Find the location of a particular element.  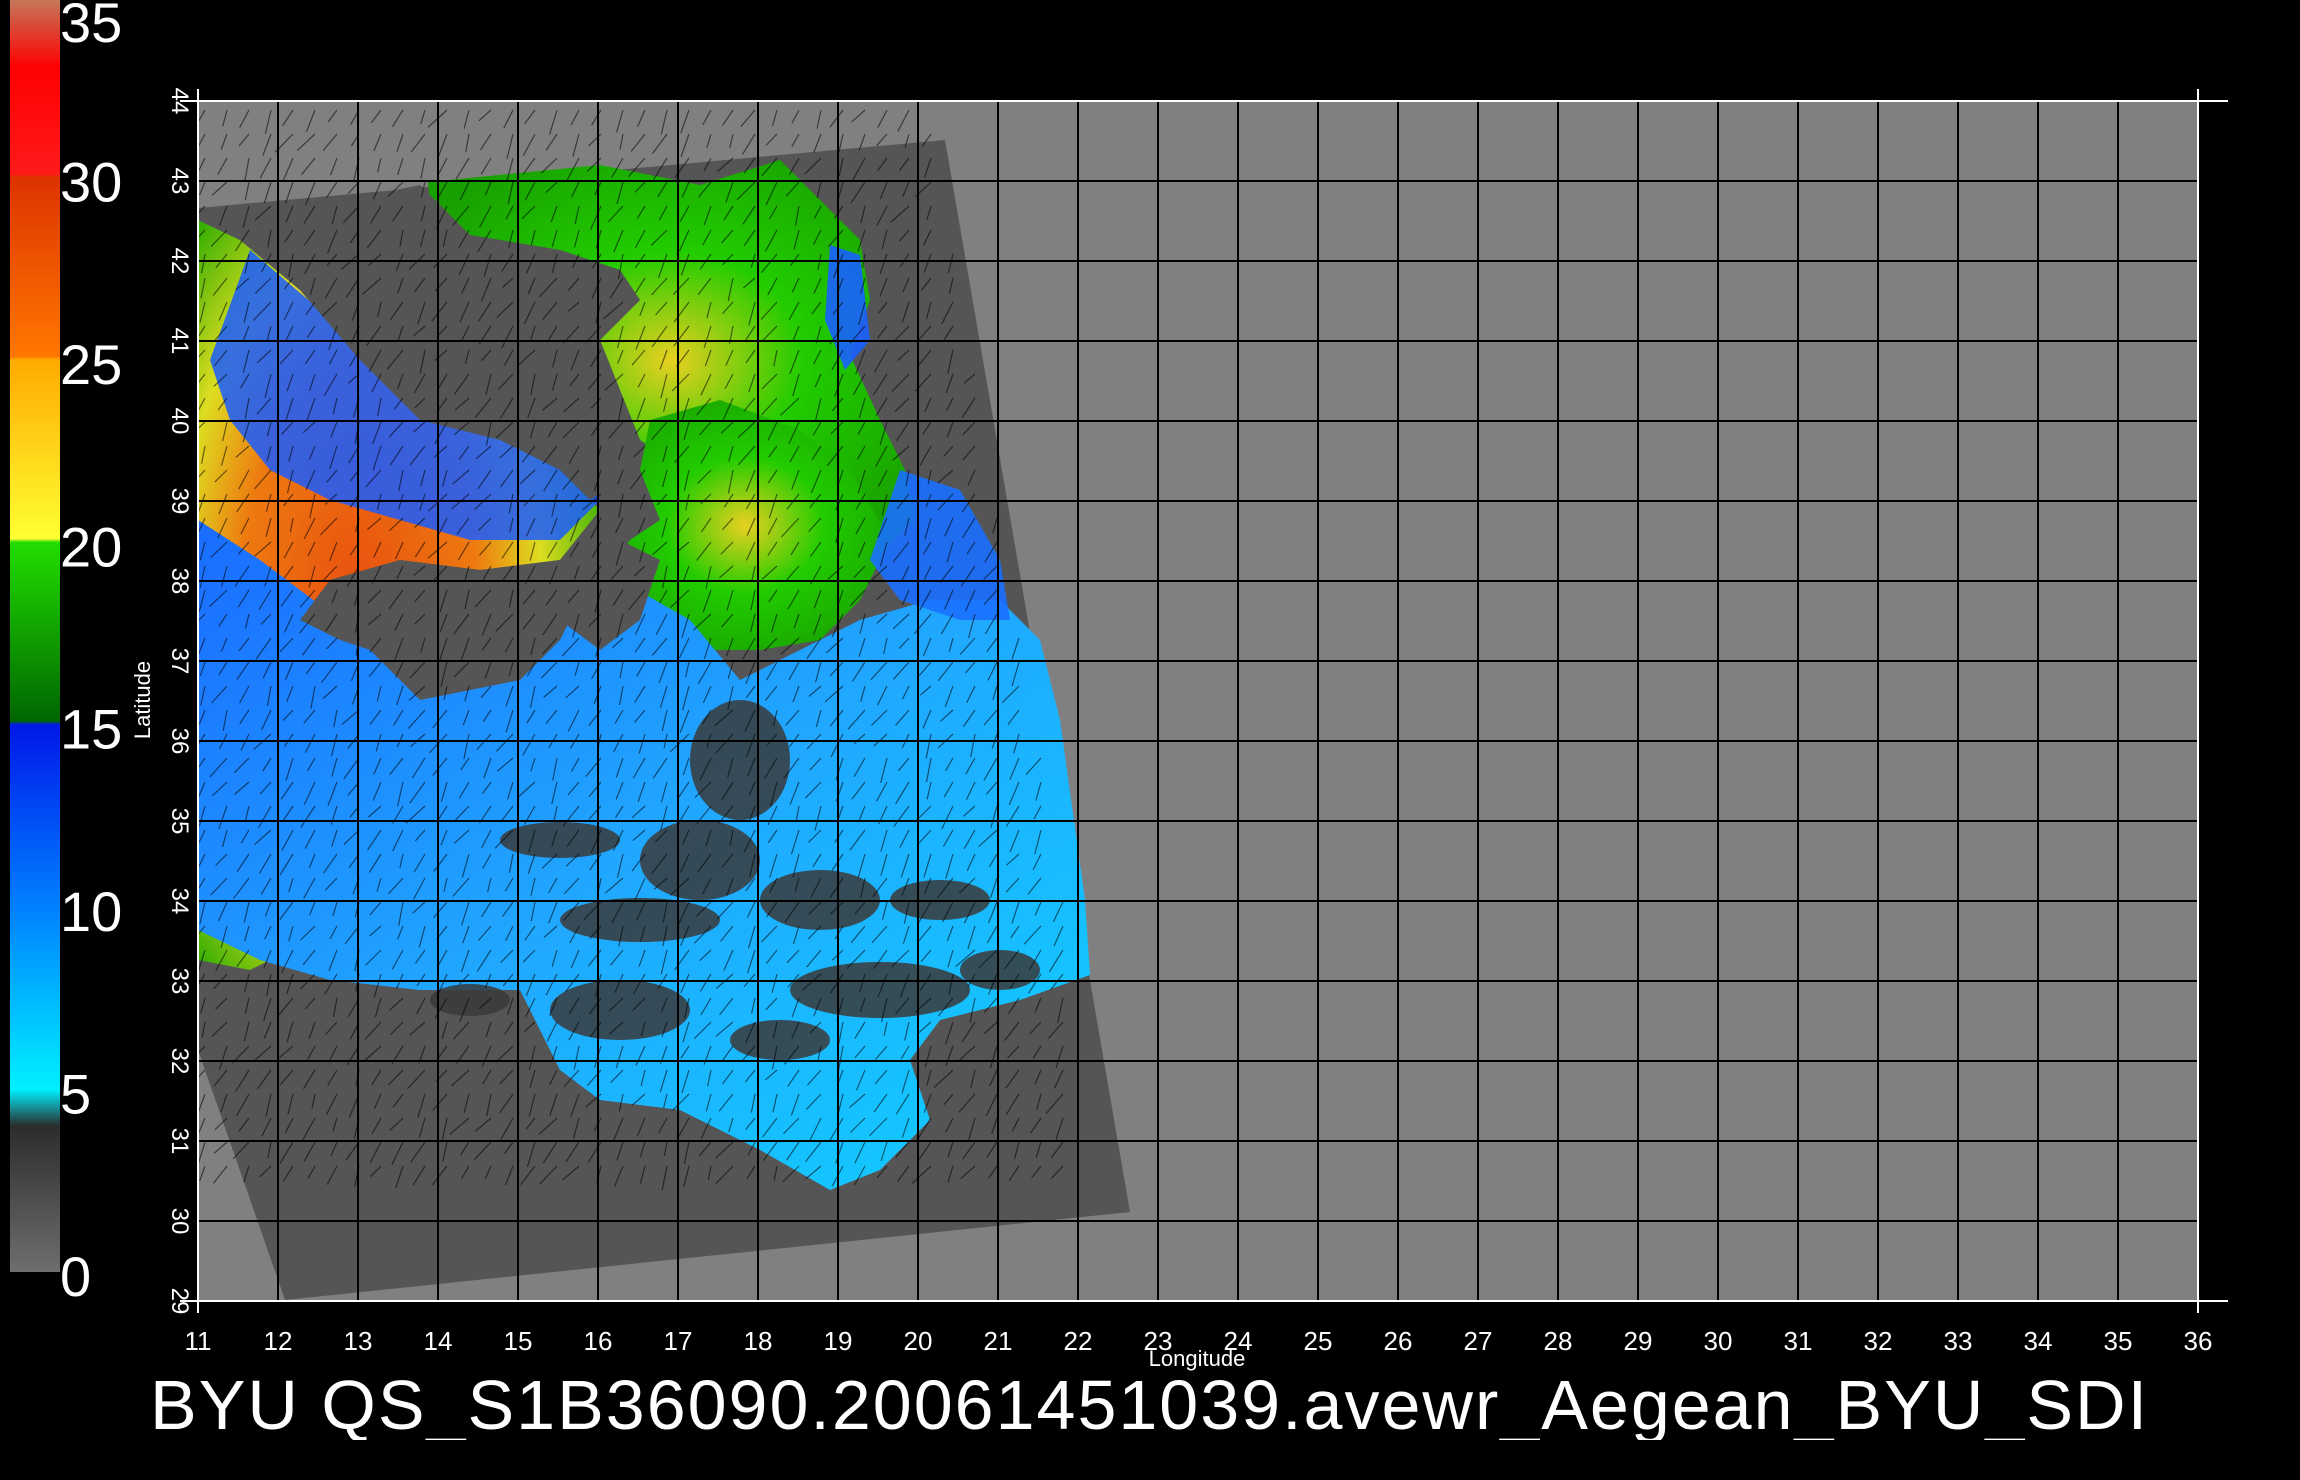

colorbar-label: 20 is located at coordinates (91, 546).